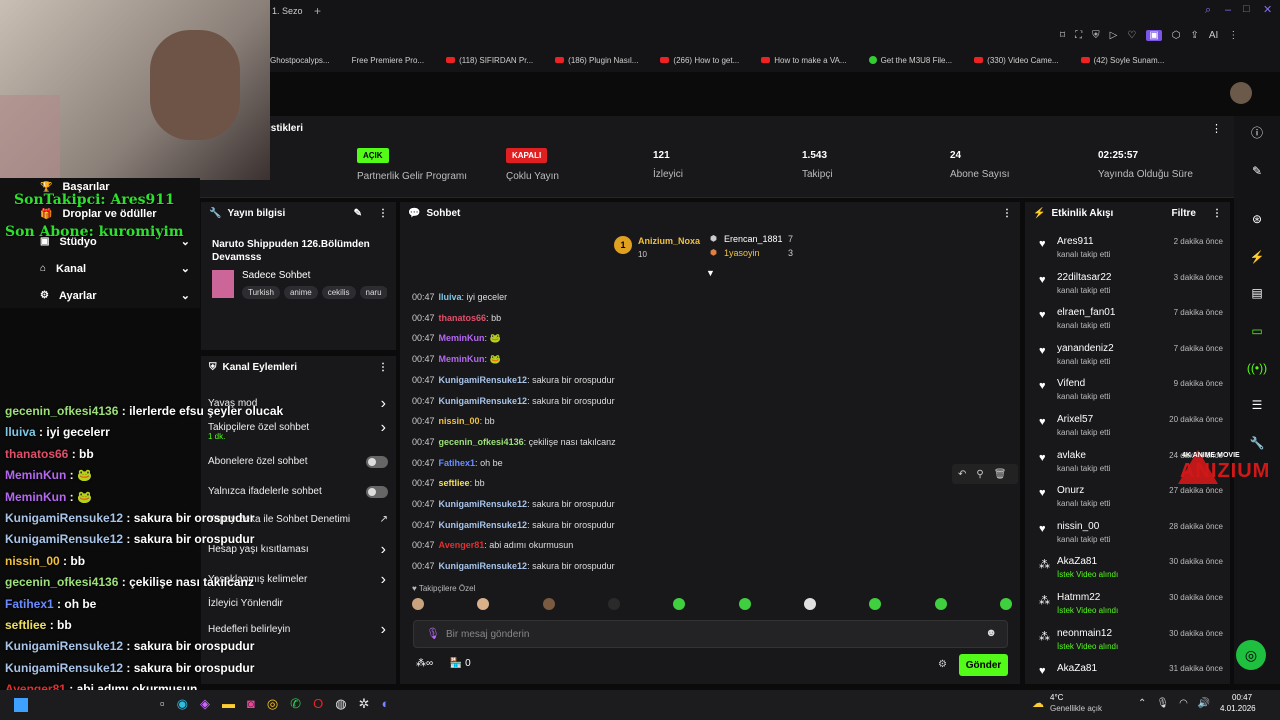 This screenshot has width=1280, height=720. I want to click on chrome-icon: ◎, so click(272, 704).